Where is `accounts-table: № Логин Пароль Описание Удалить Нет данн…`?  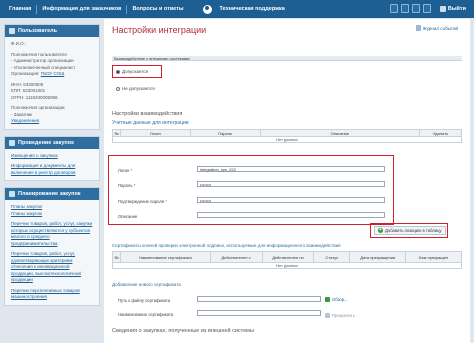
accounts-table: № Логин Пароль Описание Удалить Нет данн… is located at coordinates (287, 136).